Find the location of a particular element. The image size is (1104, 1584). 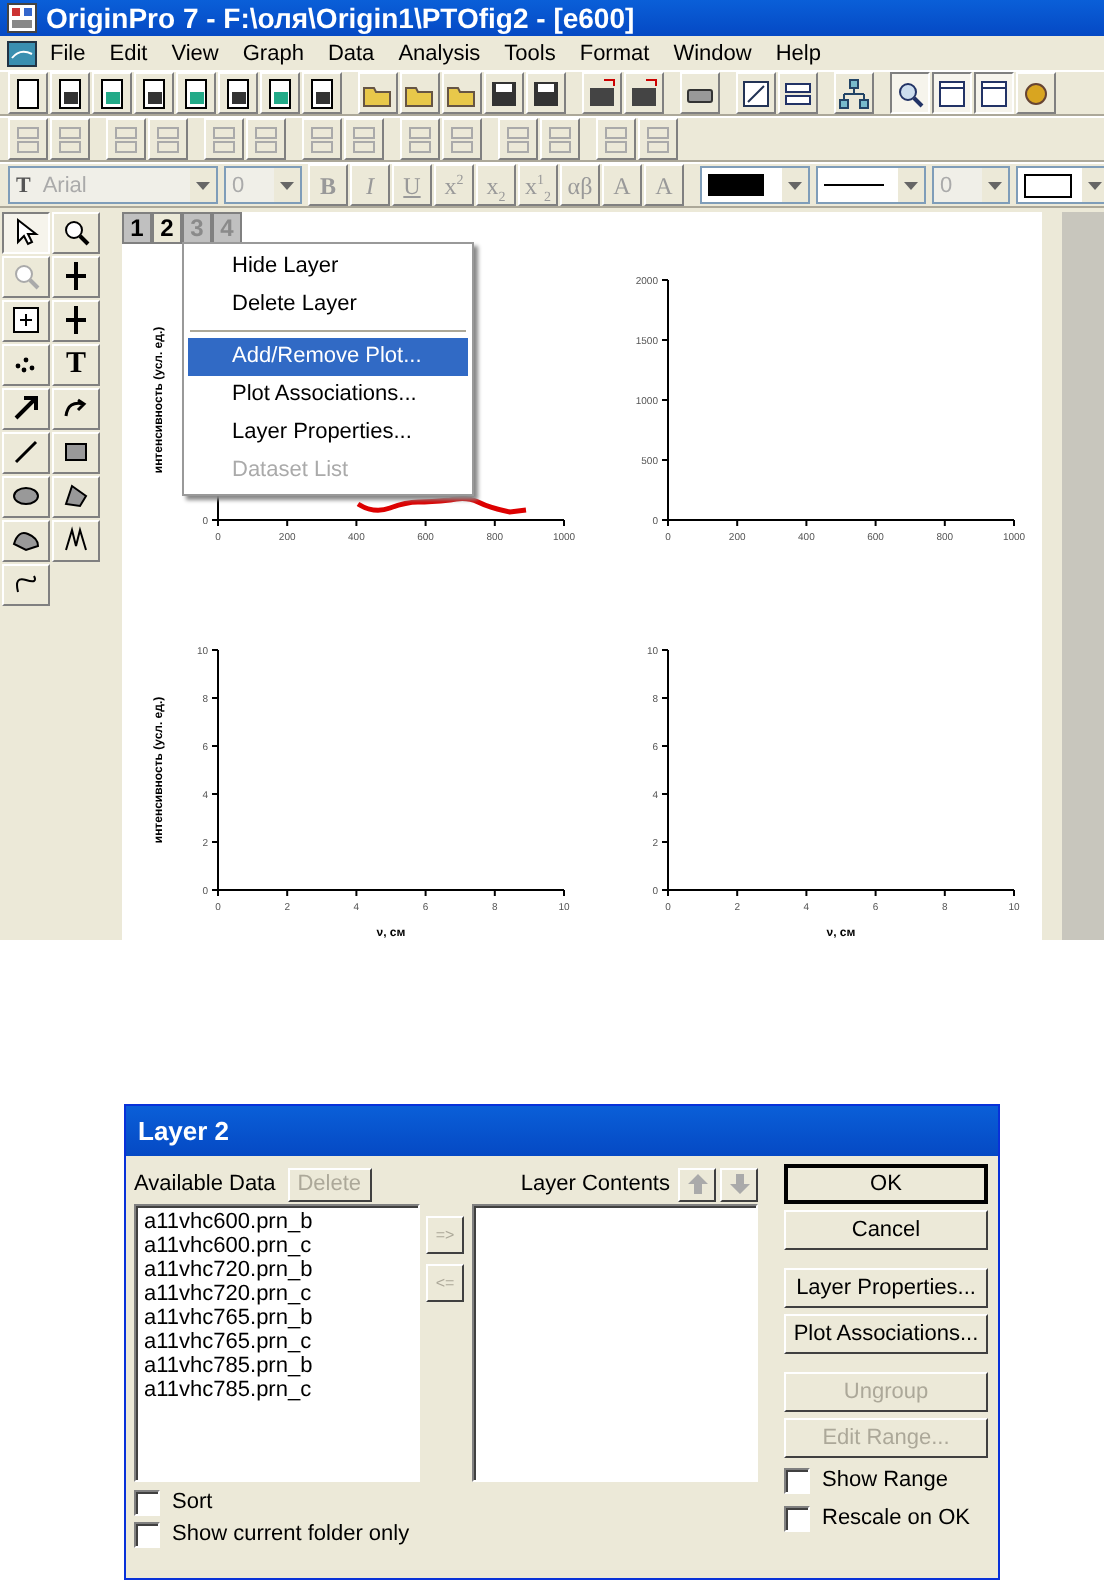

list-item: a11vhc785.prn_b is located at coordinates (277, 1366).